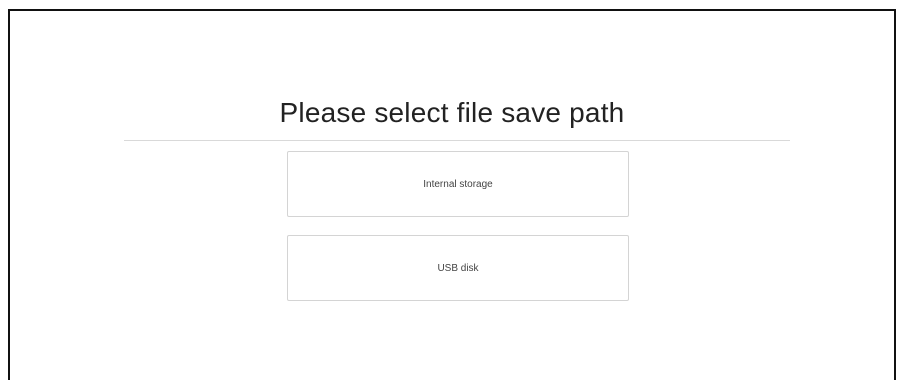 This screenshot has width=898, height=380. I want to click on internal-storage-button: Internal storage, so click(458, 184).